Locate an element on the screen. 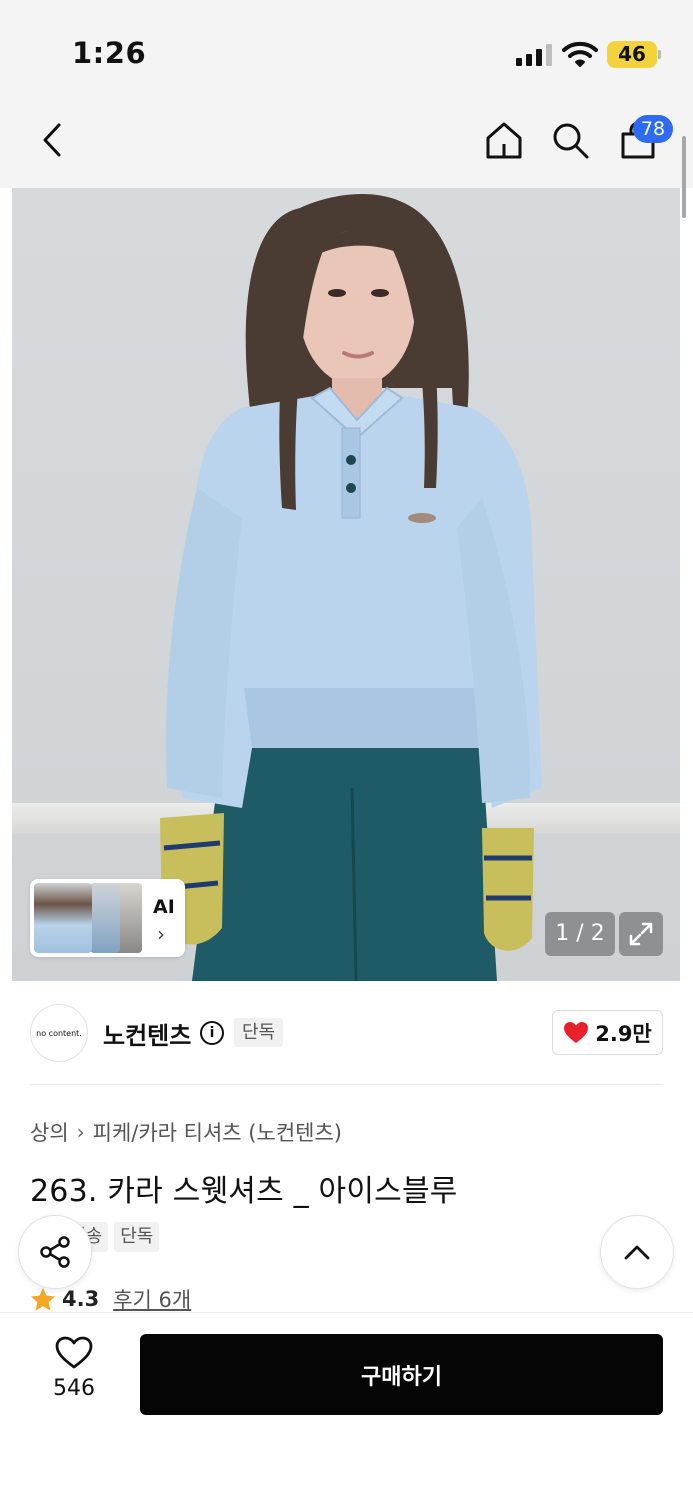  brand-like-count: 2.9만 is located at coordinates (623, 1033).